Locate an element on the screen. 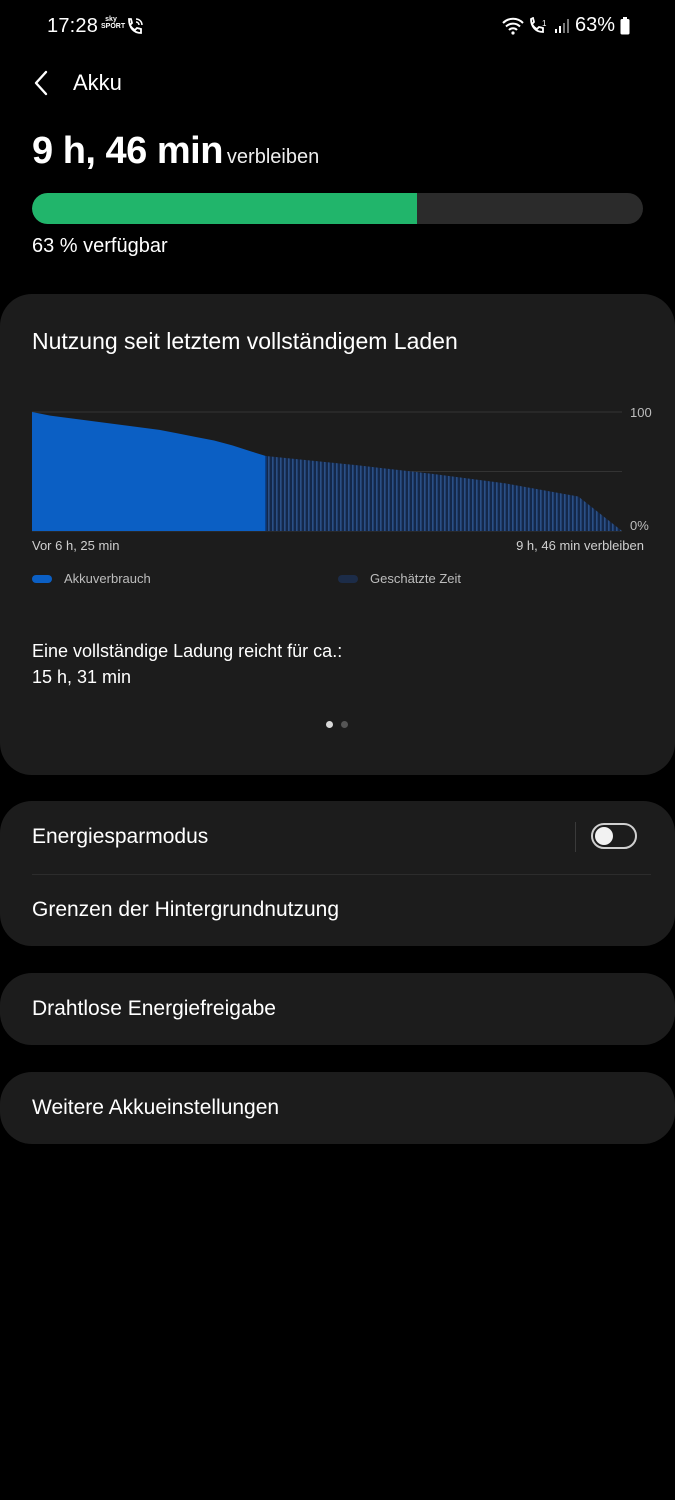  power-saving-row: Energiesparmodus is located at coordinates (337, 837).